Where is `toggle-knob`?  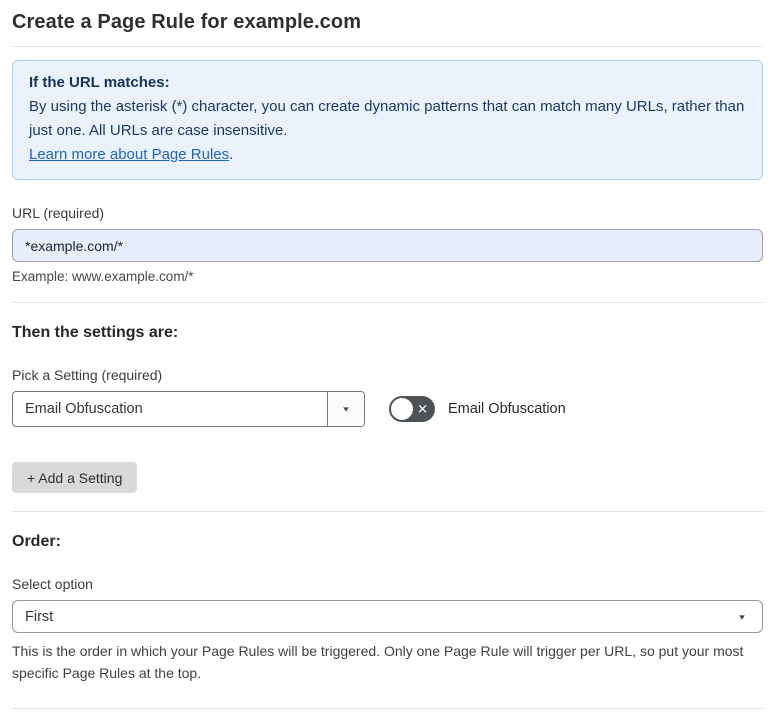 toggle-knob is located at coordinates (402, 409).